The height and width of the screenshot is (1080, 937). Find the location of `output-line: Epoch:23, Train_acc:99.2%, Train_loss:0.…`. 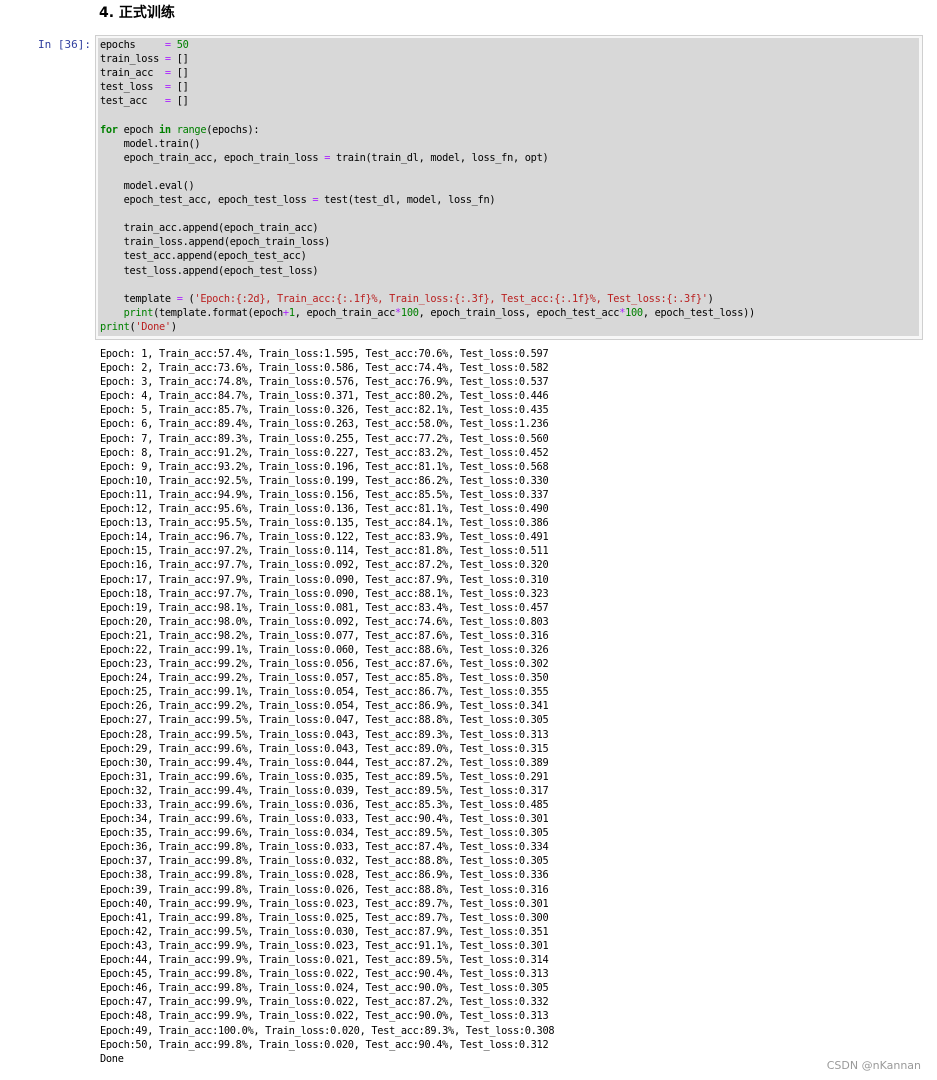

output-line: Epoch:23, Train_acc:99.2%, Train_loss:0.… is located at coordinates (324, 664).